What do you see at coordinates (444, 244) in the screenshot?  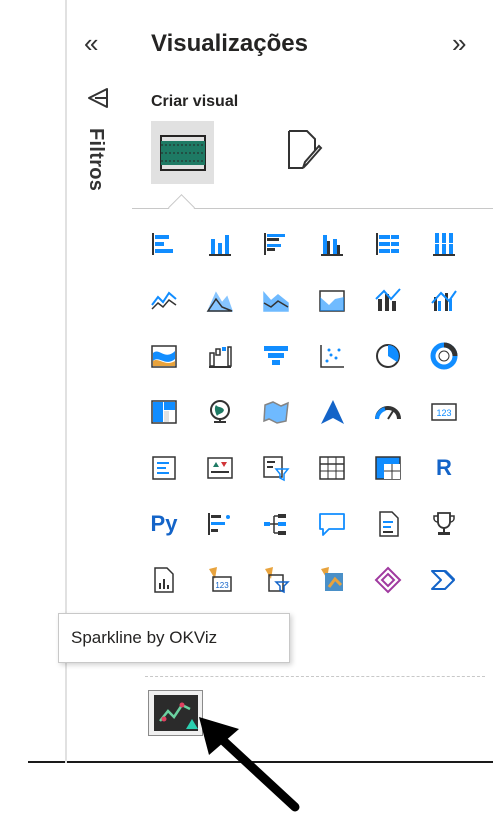 I see `100-stacked-column-chart-icon` at bounding box center [444, 244].